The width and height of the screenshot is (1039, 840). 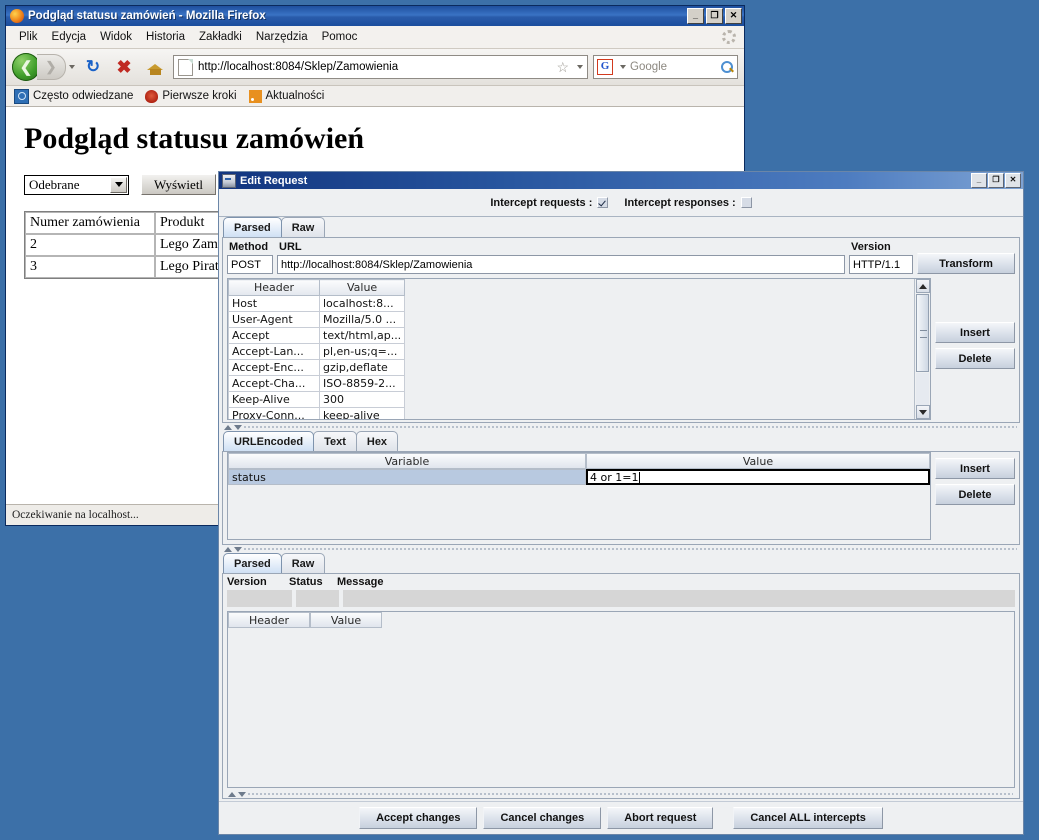 What do you see at coordinates (69, 37) in the screenshot?
I see `menu-item-edycja: Edycja` at bounding box center [69, 37].